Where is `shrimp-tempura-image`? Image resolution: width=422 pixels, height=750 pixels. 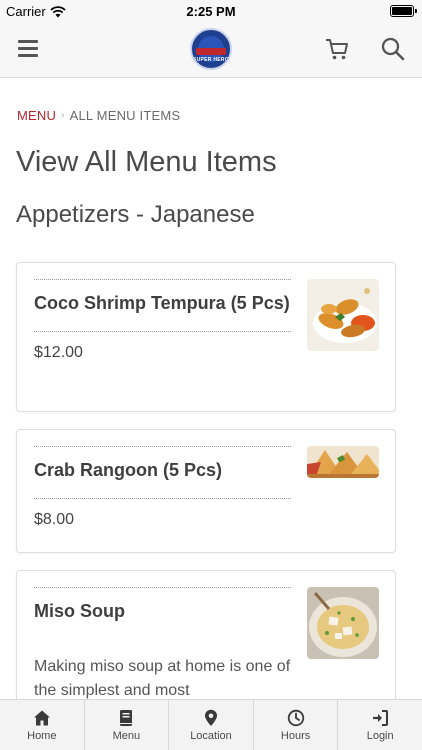
shrimp-tempura-image is located at coordinates (343, 315).